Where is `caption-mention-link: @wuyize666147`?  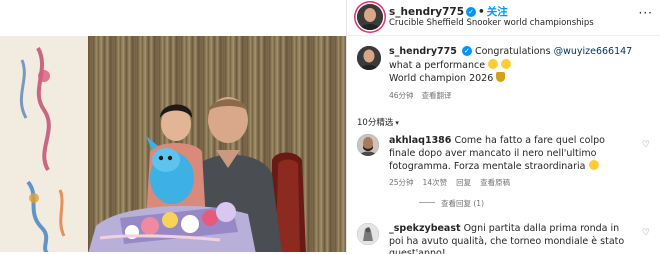 caption-mention-link: @wuyize666147 is located at coordinates (593, 51).